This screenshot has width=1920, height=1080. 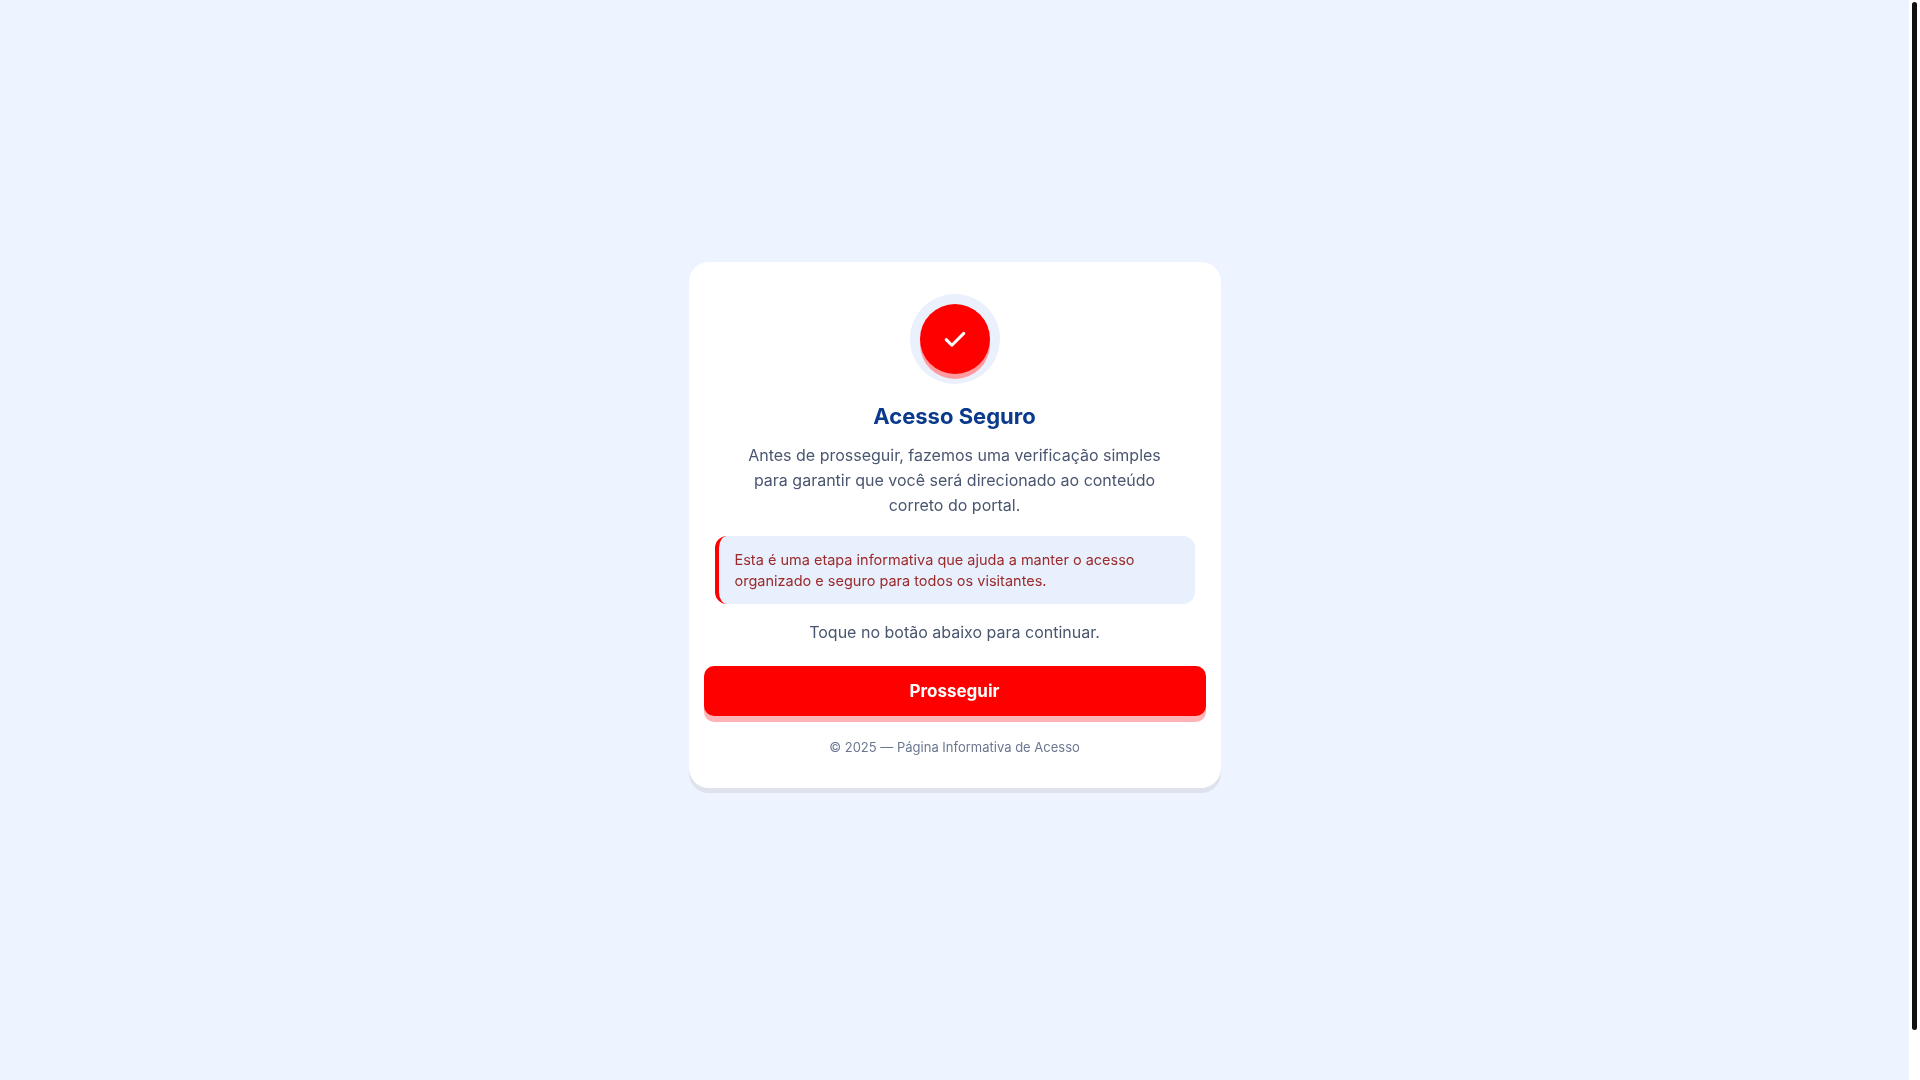 What do you see at coordinates (954, 633) in the screenshot?
I see `instruction-text: Toque no botão abaixo para continuar.` at bounding box center [954, 633].